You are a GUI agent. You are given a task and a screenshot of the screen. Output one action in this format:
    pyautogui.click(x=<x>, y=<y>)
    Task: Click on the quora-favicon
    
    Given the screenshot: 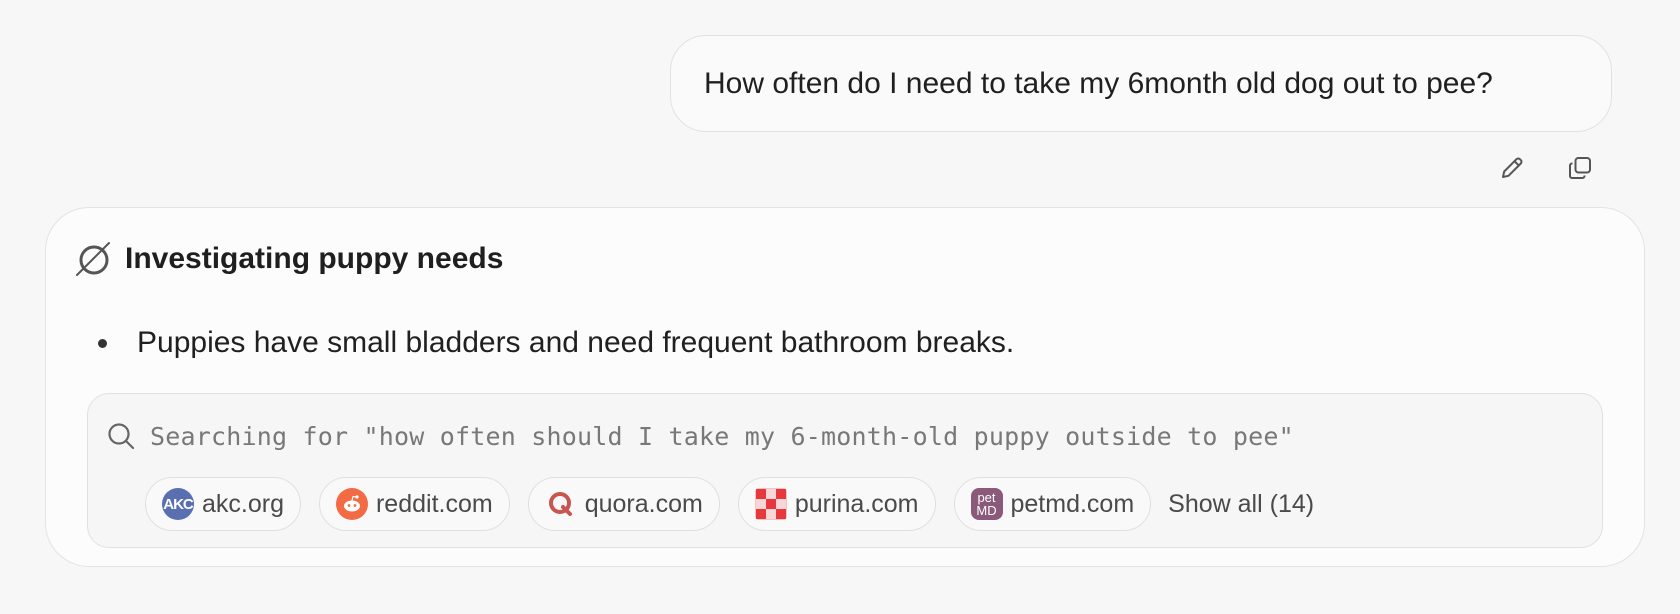 What is the action you would take?
    pyautogui.click(x=561, y=504)
    